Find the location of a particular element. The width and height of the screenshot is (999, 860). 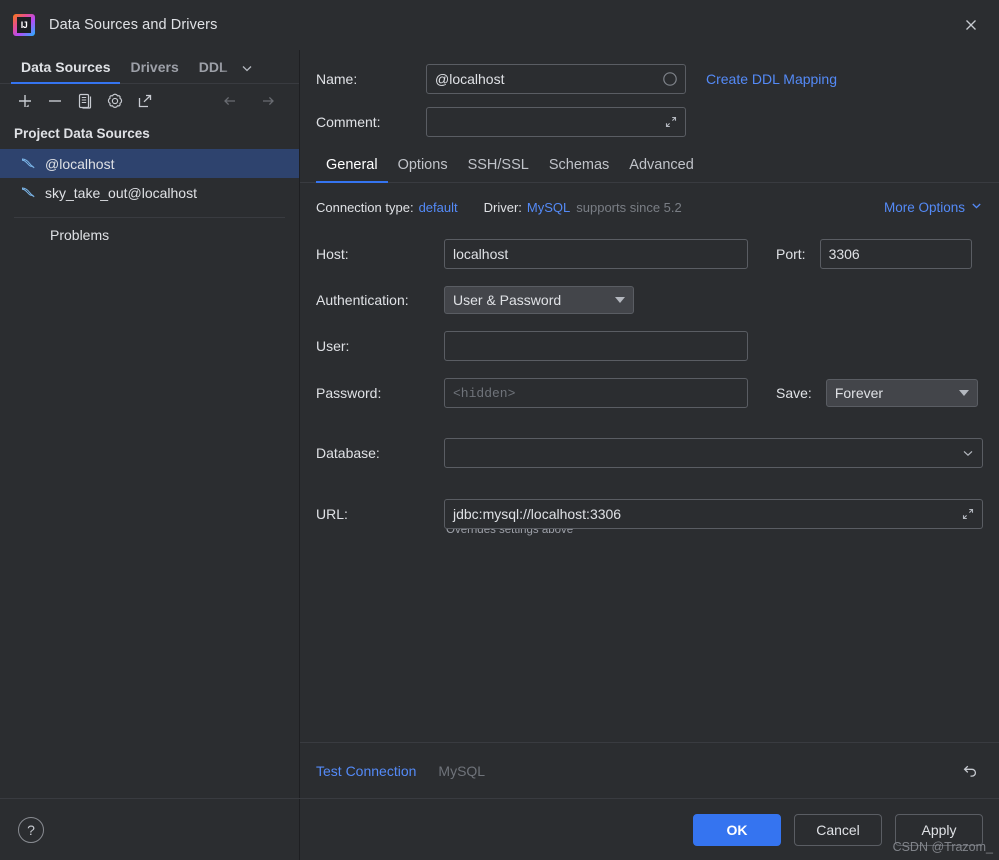

driver-note: supports since 5.2 is located at coordinates (629, 207).